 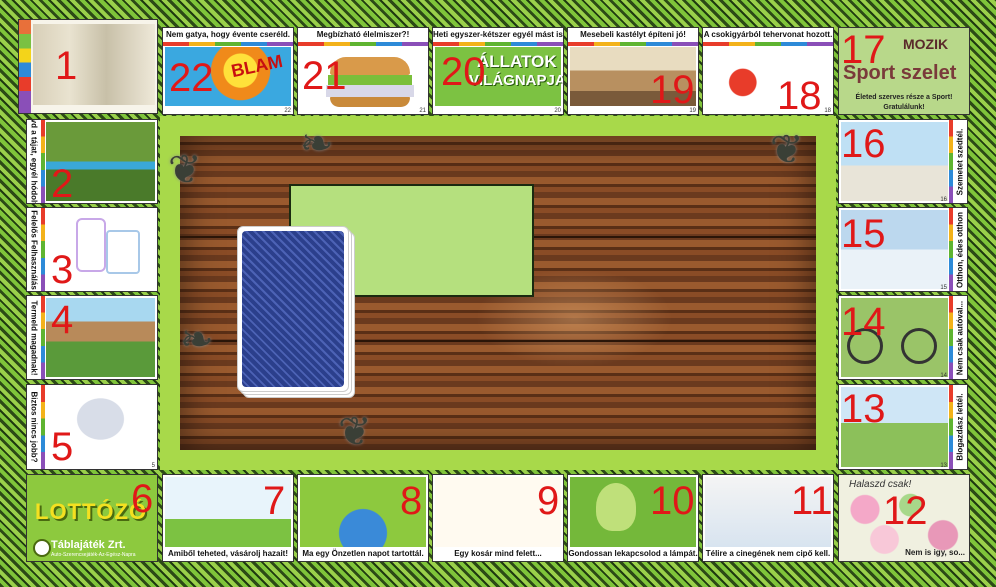 What do you see at coordinates (93, 555) in the screenshot?
I see `company-slogan: Auto-Szerencsejáték-Az-Egész-Napra` at bounding box center [93, 555].